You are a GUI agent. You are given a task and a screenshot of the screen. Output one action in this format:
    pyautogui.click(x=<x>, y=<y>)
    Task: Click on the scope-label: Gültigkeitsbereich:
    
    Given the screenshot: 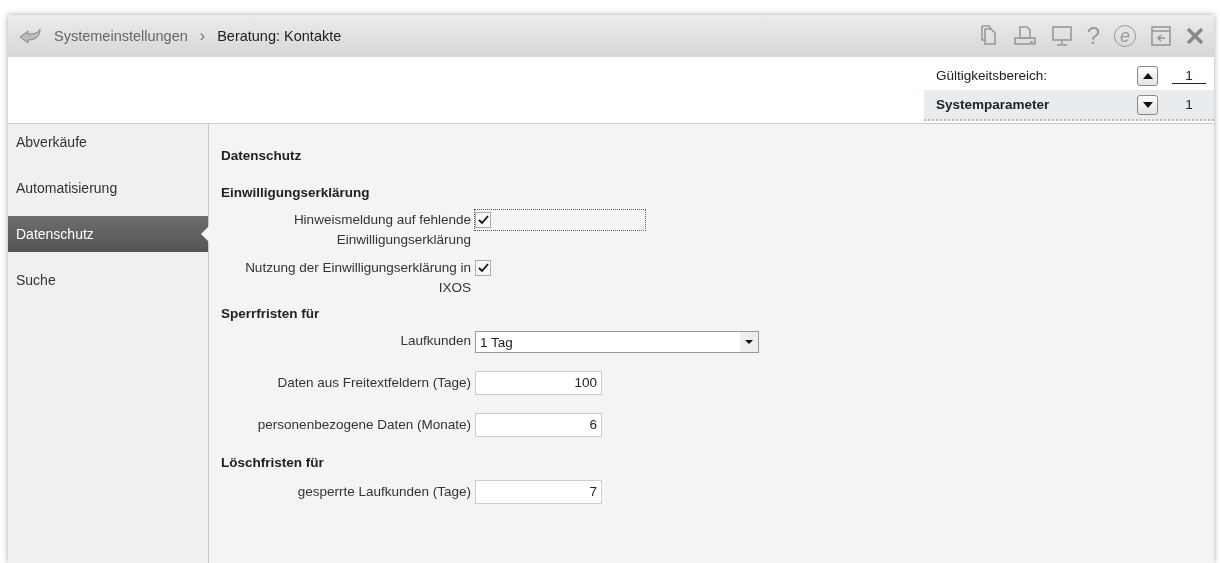 What is the action you would take?
    pyautogui.click(x=992, y=75)
    